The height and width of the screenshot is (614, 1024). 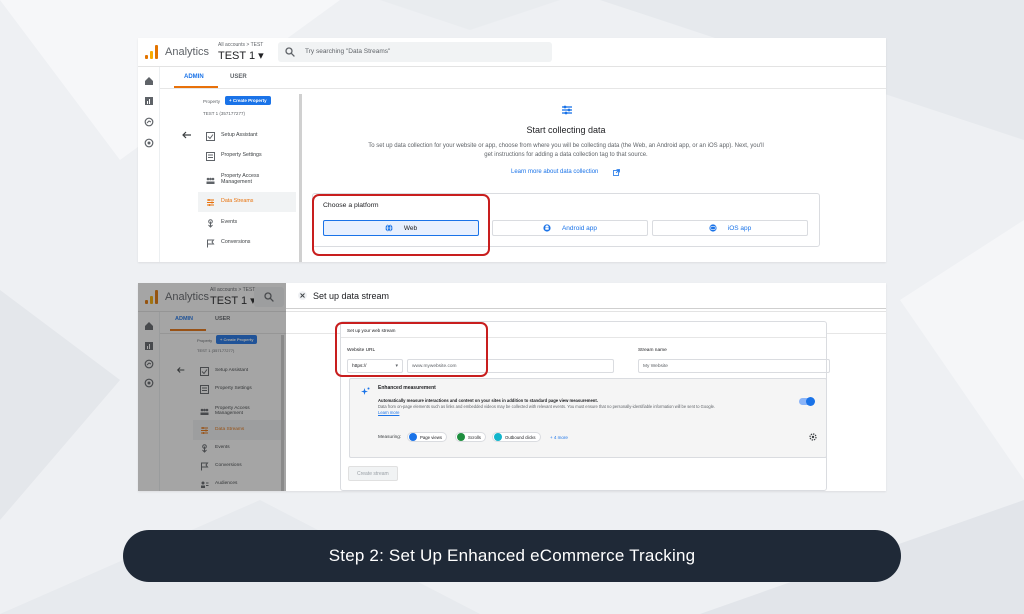 I want to click on enhanced-learn-more-link: Learn more, so click(x=388, y=412).